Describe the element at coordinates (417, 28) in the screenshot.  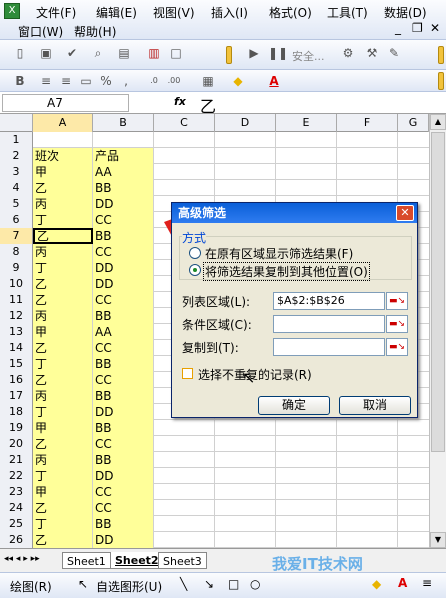
I see `restore-button: ❐` at that location.